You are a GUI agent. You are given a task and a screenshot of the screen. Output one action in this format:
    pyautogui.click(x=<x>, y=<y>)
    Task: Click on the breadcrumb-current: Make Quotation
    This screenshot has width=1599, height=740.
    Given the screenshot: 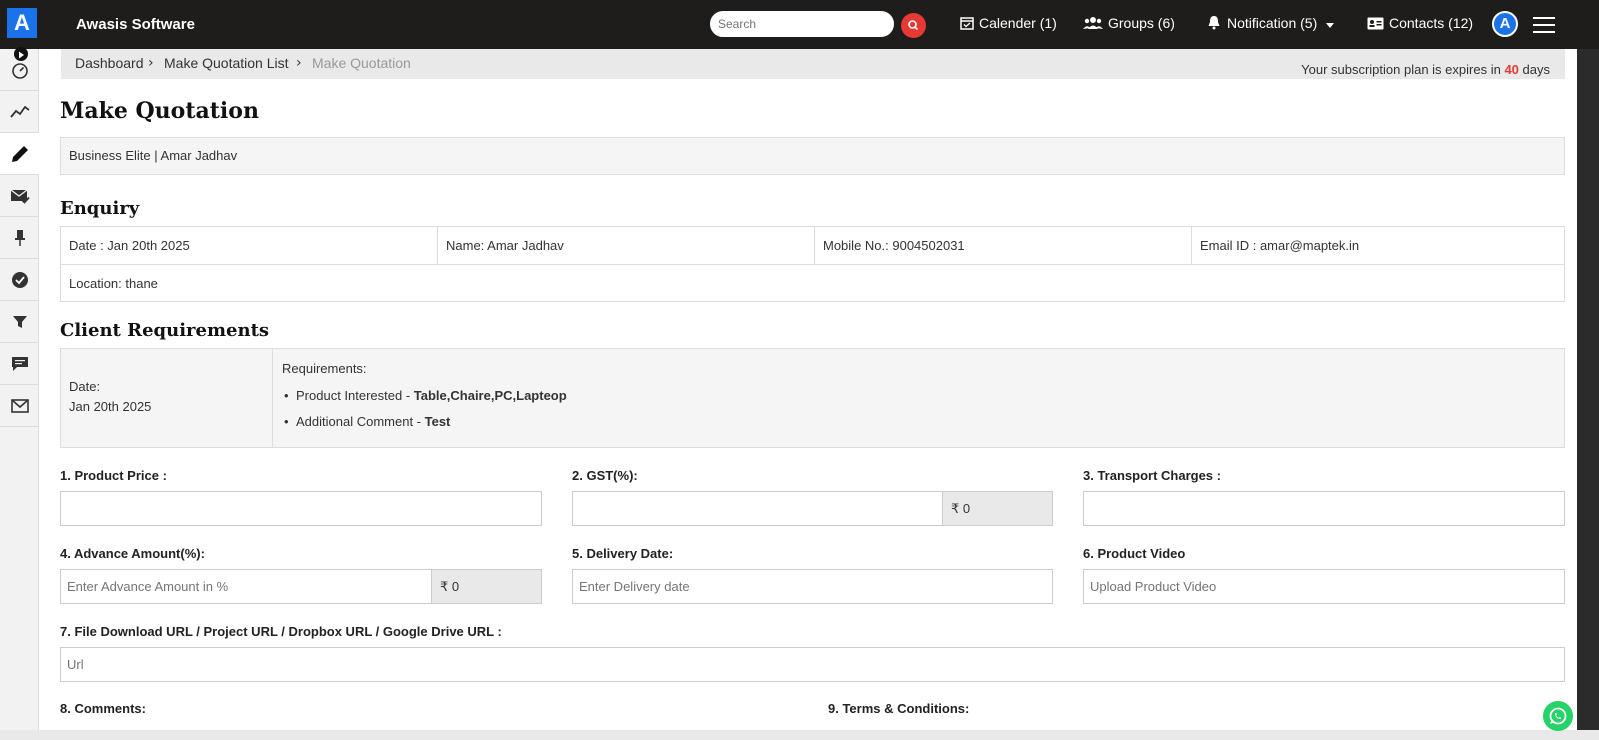 What is the action you would take?
    pyautogui.click(x=361, y=63)
    